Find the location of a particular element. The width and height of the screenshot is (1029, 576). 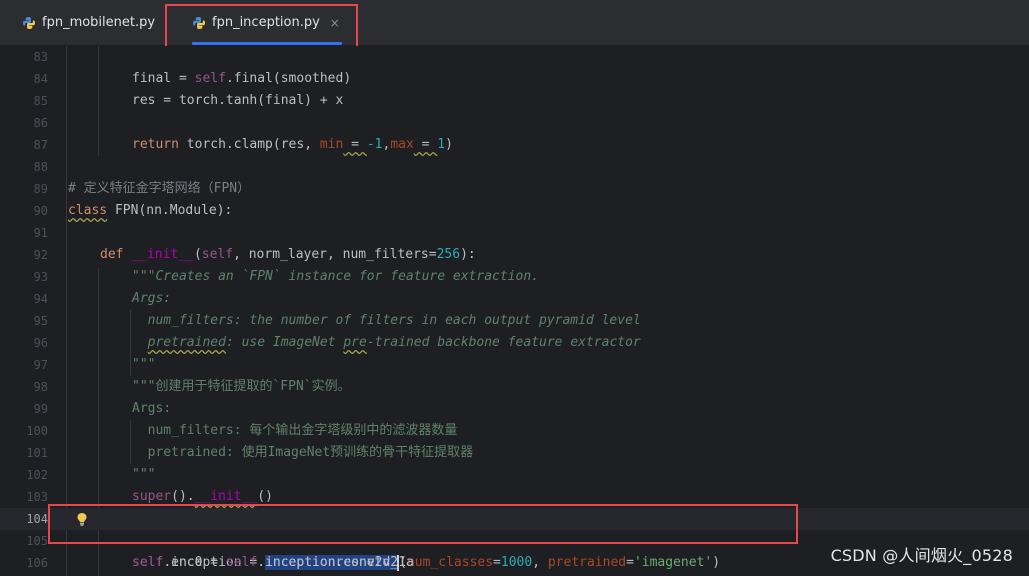

lightbulb-icon is located at coordinates (82, 519).